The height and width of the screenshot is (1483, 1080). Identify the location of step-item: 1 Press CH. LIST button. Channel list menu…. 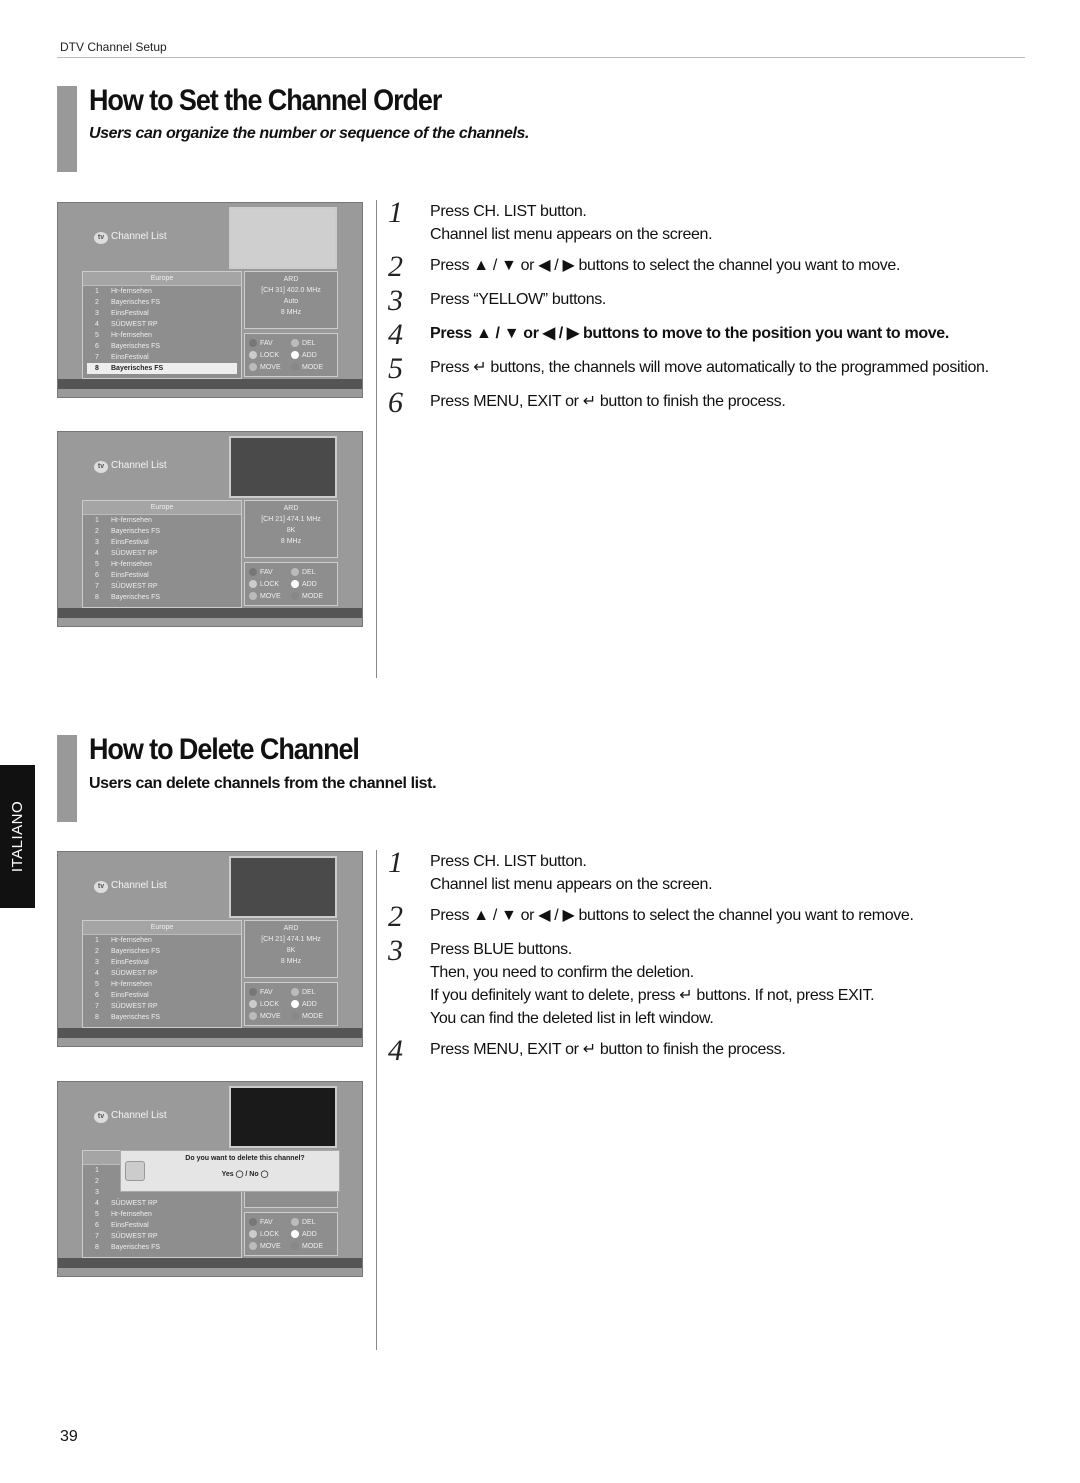
(708, 872).